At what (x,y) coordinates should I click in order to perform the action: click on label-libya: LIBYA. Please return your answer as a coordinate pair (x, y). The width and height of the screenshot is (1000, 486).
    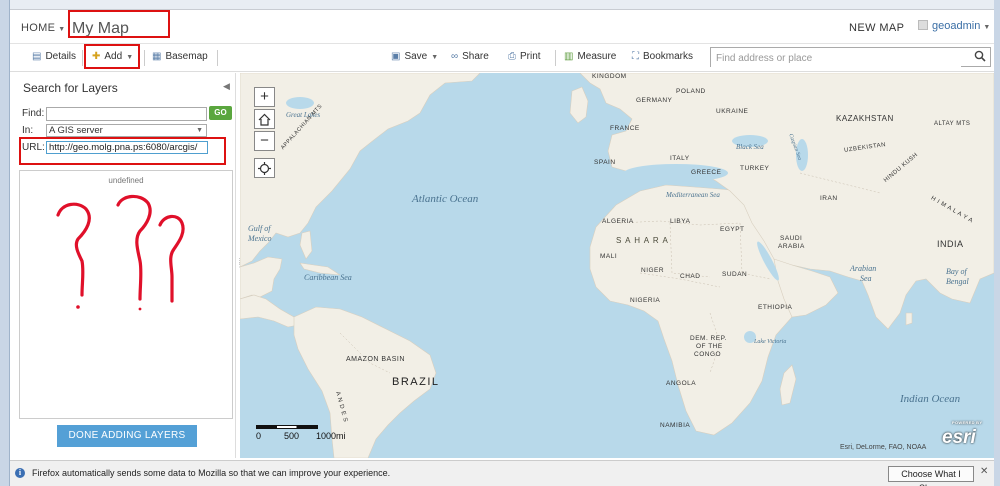
    Looking at the image, I should click on (680, 221).